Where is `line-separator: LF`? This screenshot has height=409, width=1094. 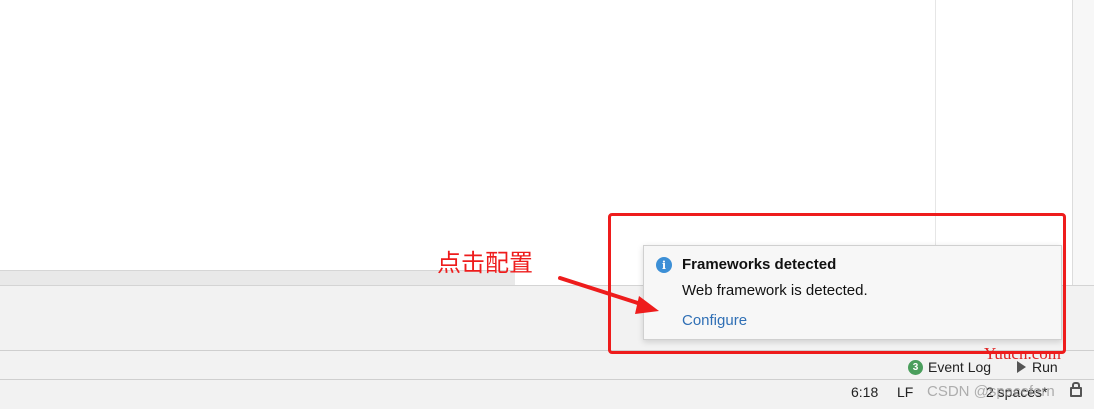 line-separator: LF is located at coordinates (905, 392).